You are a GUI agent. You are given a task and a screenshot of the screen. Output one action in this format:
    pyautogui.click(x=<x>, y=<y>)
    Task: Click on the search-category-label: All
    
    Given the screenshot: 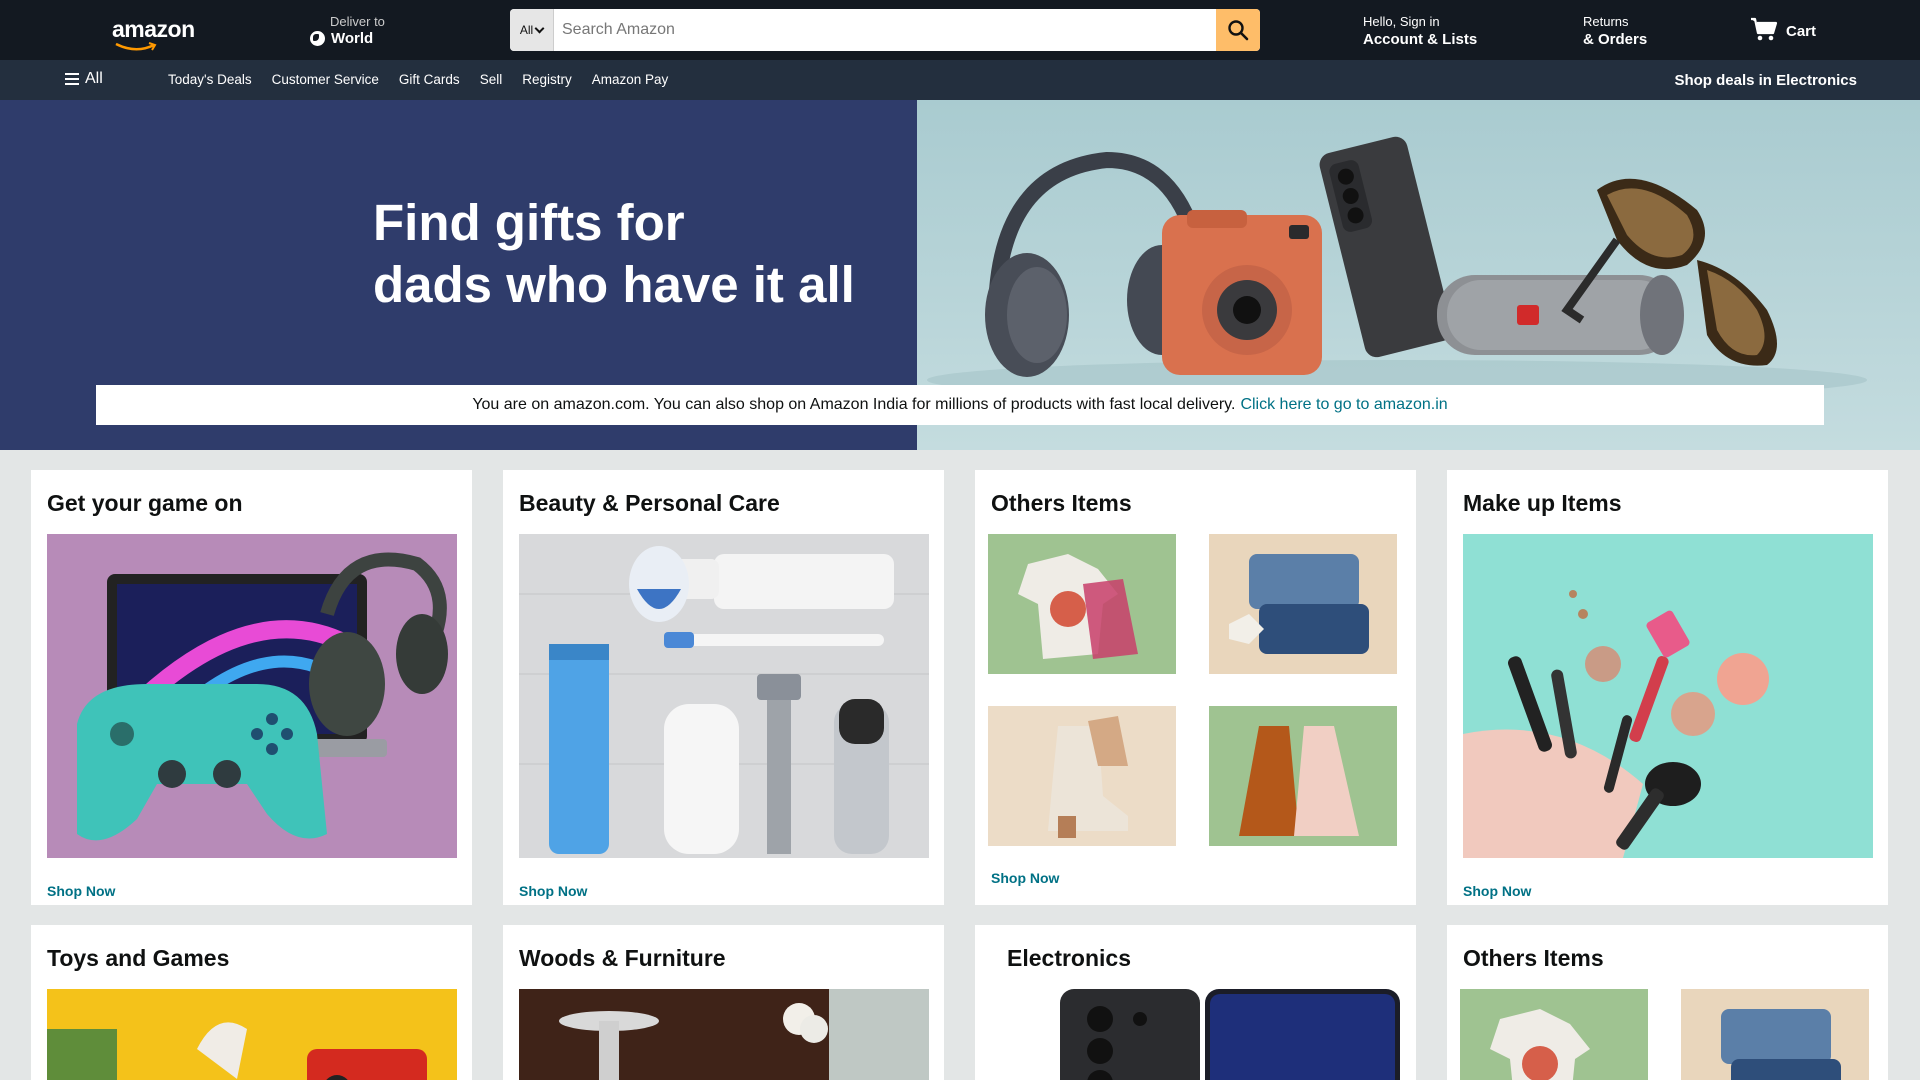 What is the action you would take?
    pyautogui.click(x=526, y=30)
    